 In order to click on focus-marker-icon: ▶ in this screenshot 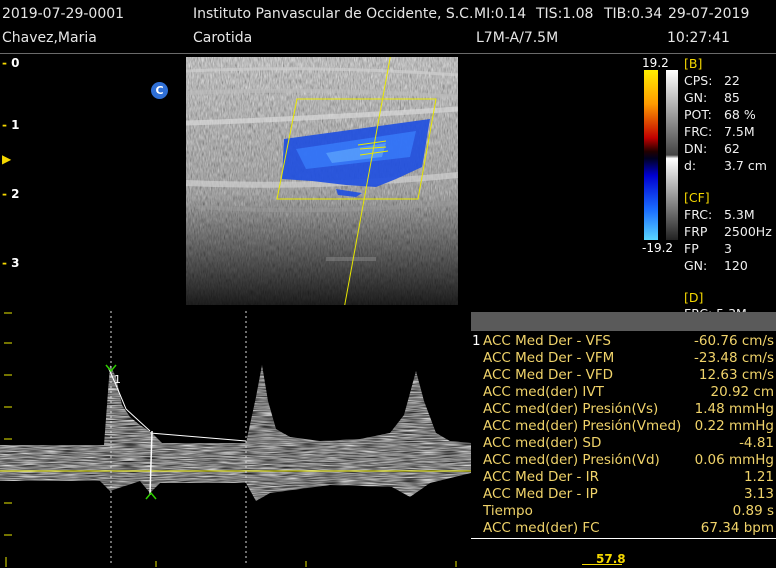, I will do `click(7, 159)`.